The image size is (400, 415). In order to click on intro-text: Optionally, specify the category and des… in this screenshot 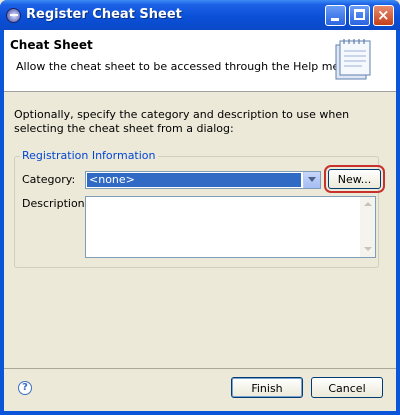, I will do `click(182, 121)`.